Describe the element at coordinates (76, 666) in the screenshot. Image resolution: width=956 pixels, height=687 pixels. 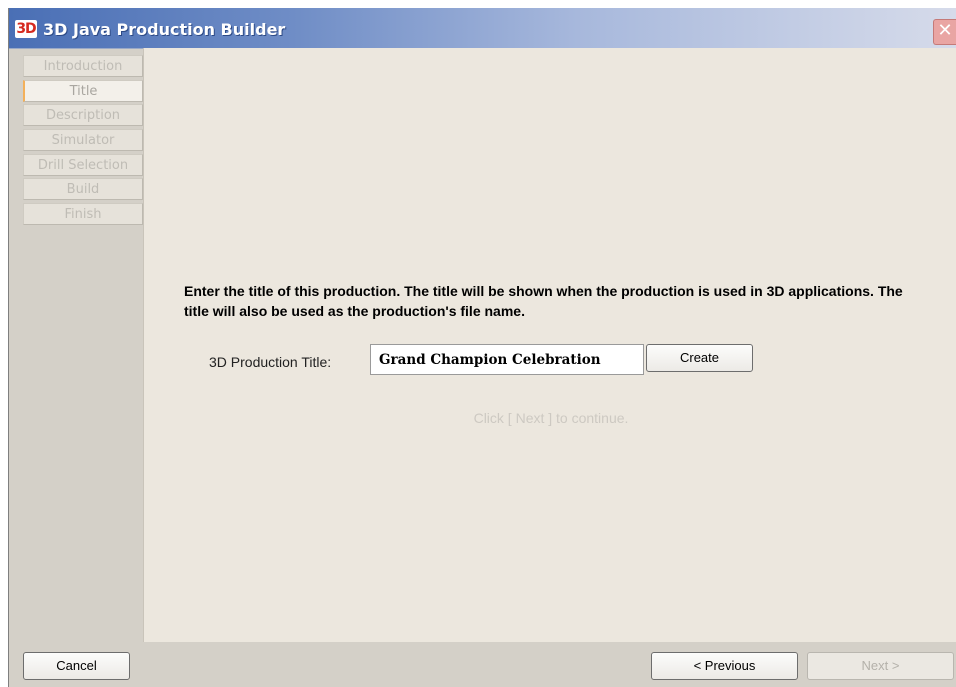
I see `cancel-button: Cancel` at that location.